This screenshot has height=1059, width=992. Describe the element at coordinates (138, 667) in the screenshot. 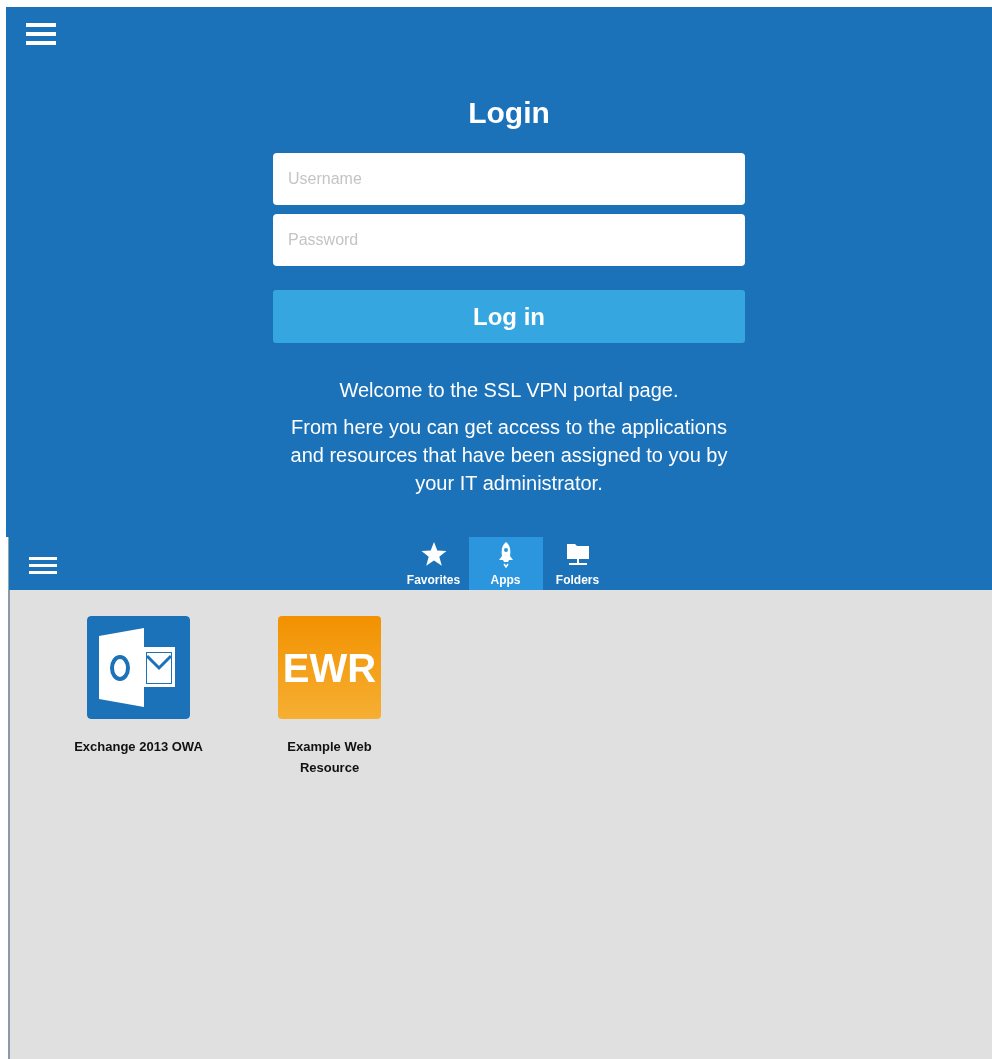

I see `mail-app-icon` at that location.